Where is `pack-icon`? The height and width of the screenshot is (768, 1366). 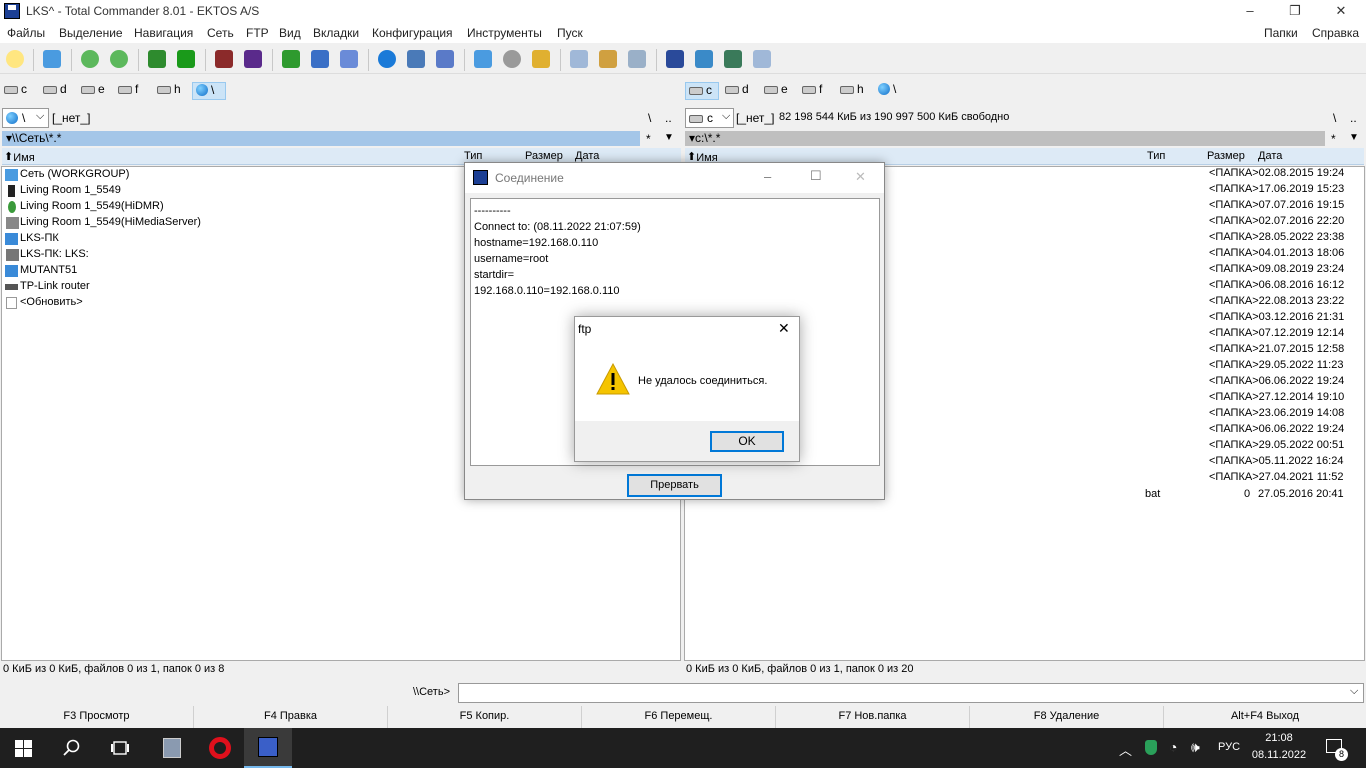
pack-icon is located at coordinates (157, 59).